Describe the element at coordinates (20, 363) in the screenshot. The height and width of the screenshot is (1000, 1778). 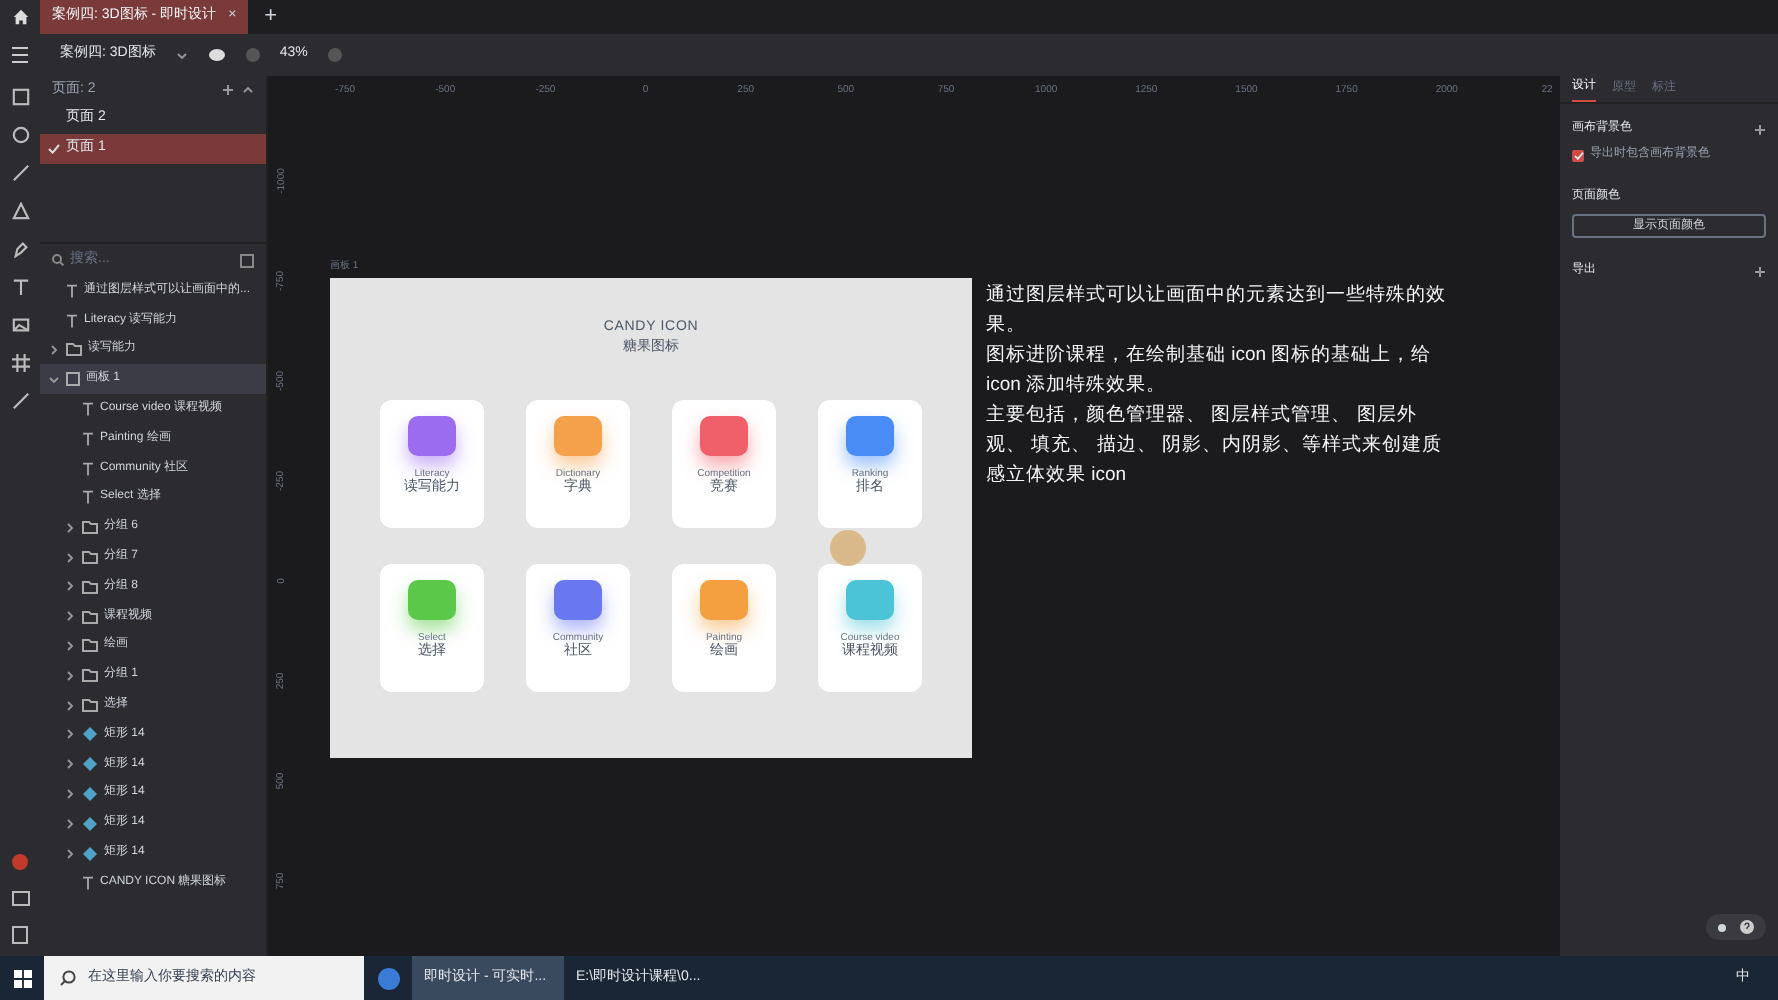
I see `frame-tool-icon` at that location.